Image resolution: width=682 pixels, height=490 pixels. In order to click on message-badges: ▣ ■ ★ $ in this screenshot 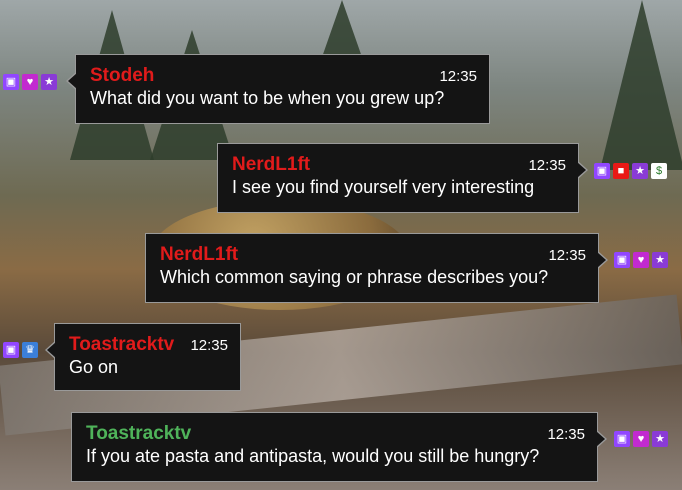, I will do `click(630, 171)`.